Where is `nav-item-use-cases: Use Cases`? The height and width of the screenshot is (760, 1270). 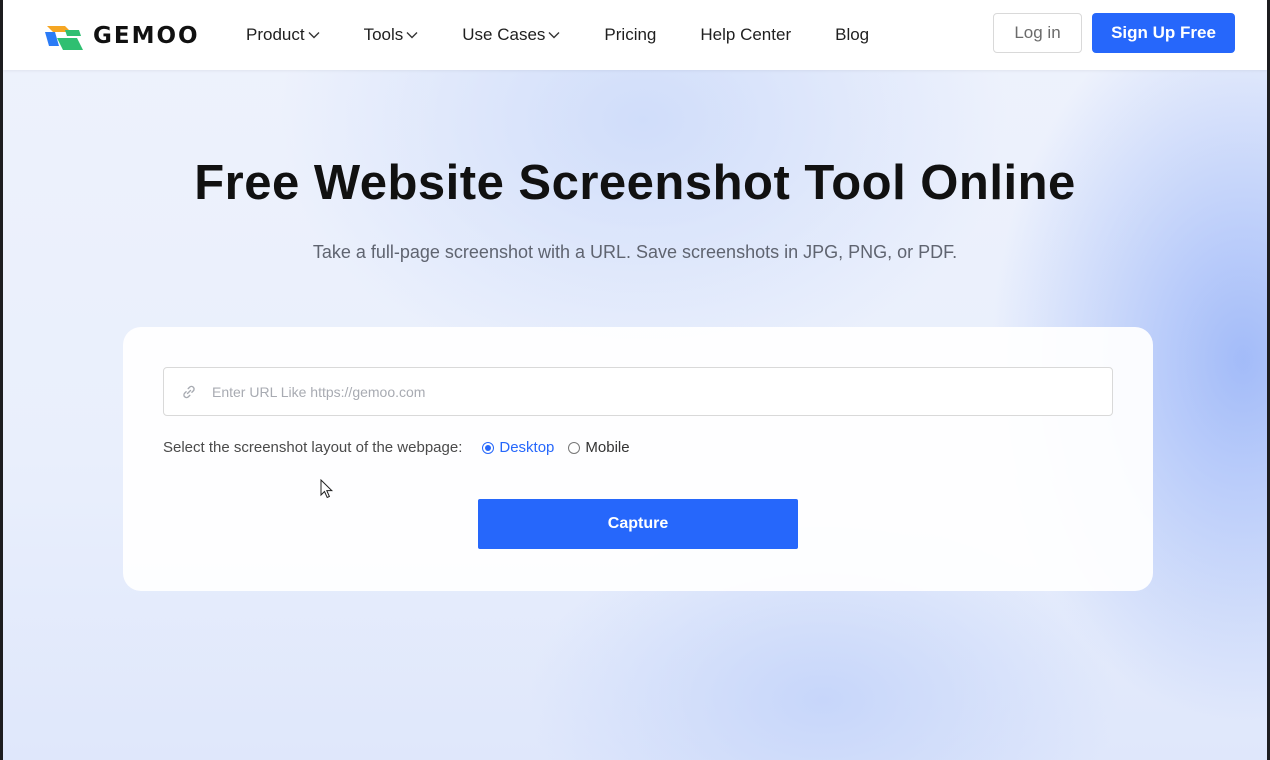
nav-item-use-cases: Use Cases is located at coordinates (511, 35).